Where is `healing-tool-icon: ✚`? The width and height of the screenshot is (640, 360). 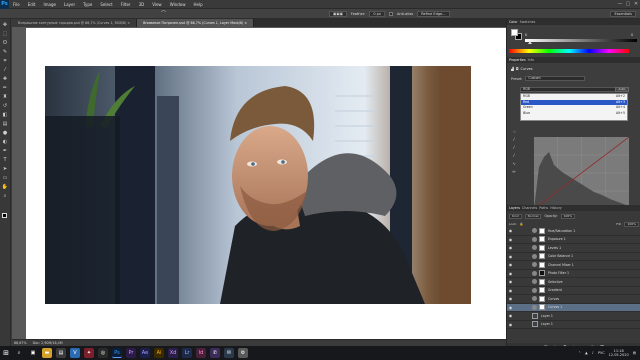
healing-tool-icon: ✚ is located at coordinates (5, 79).